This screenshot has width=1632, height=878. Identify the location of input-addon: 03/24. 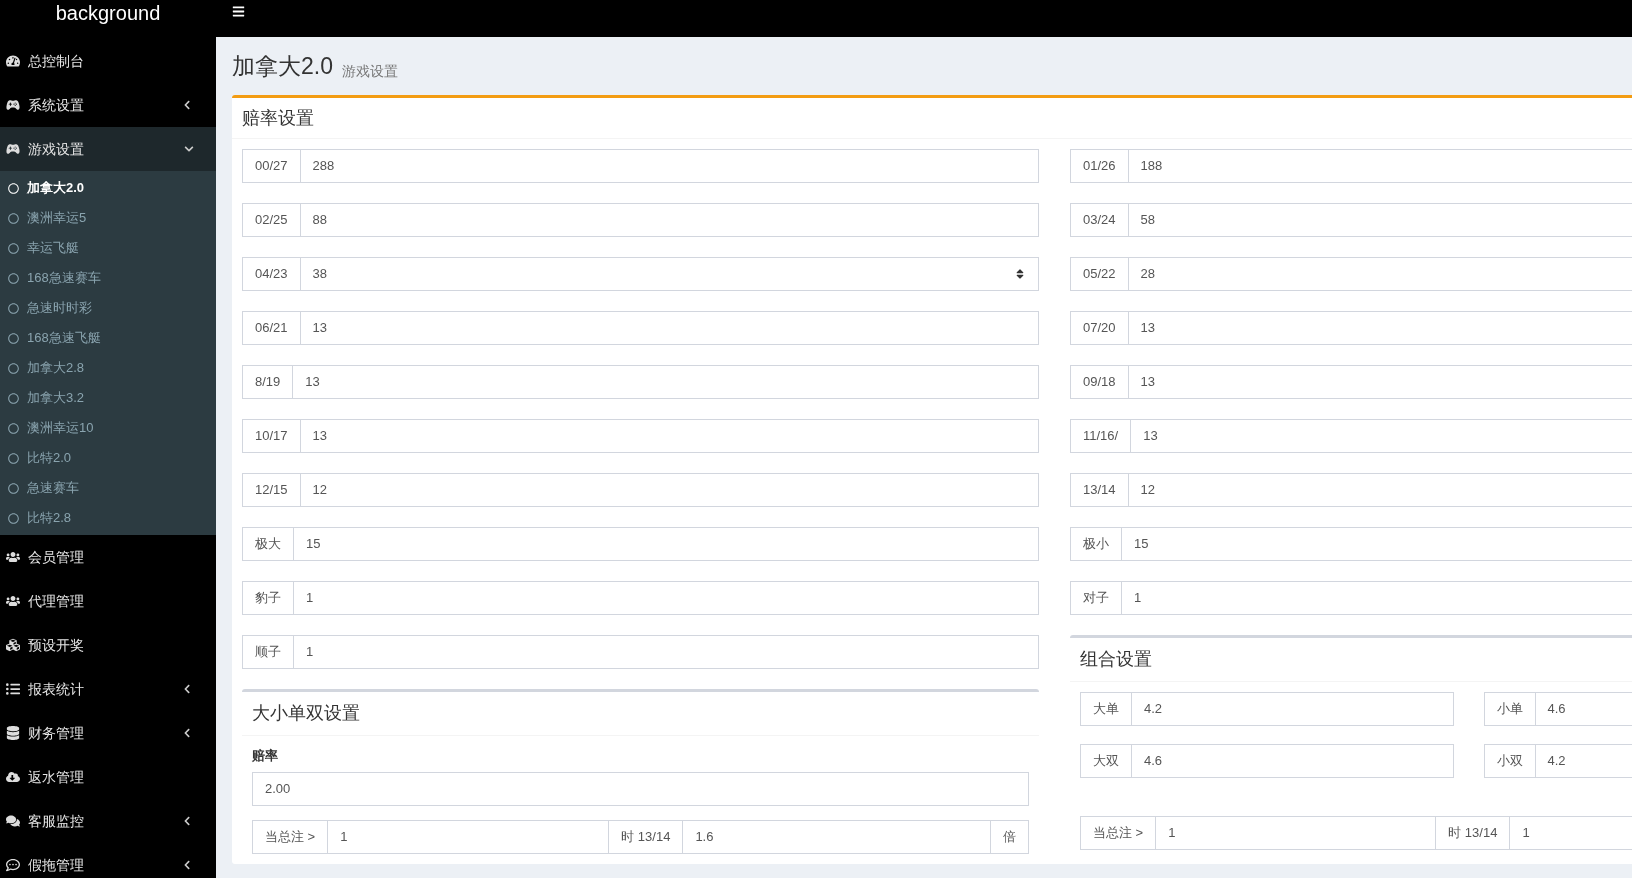
(1099, 220).